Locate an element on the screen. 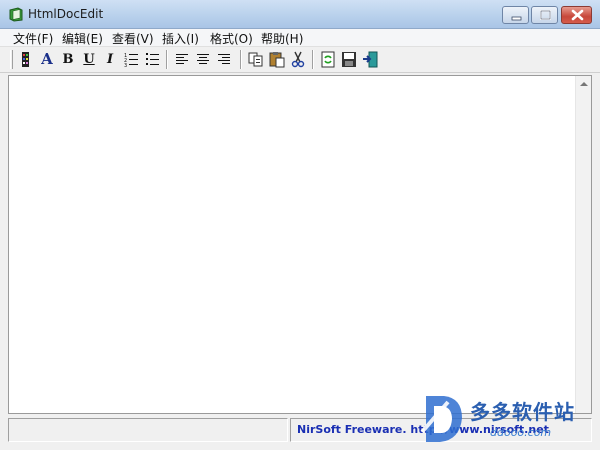 The image size is (600, 450). menu-edit: 编辑(E) is located at coordinates (82, 38).